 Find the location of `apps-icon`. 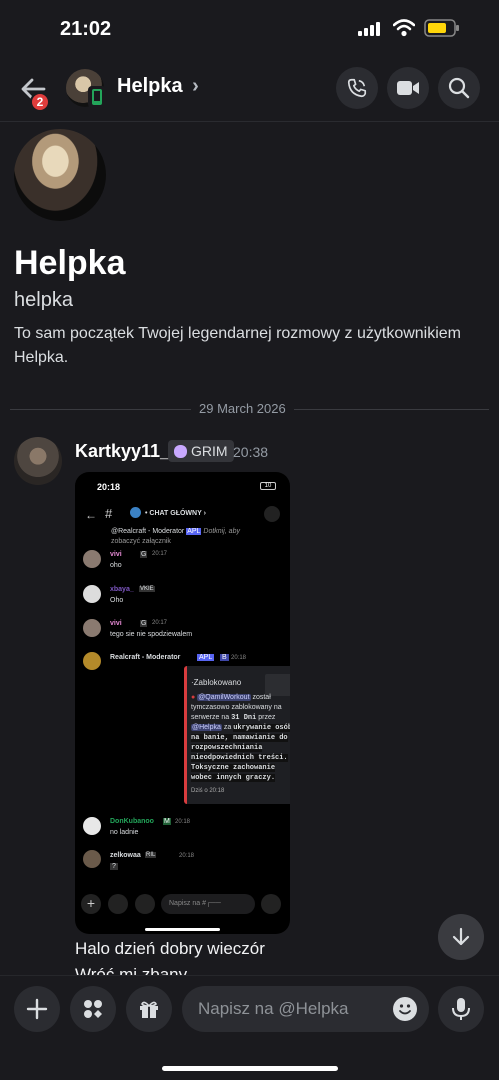

apps-icon is located at coordinates (93, 1009).